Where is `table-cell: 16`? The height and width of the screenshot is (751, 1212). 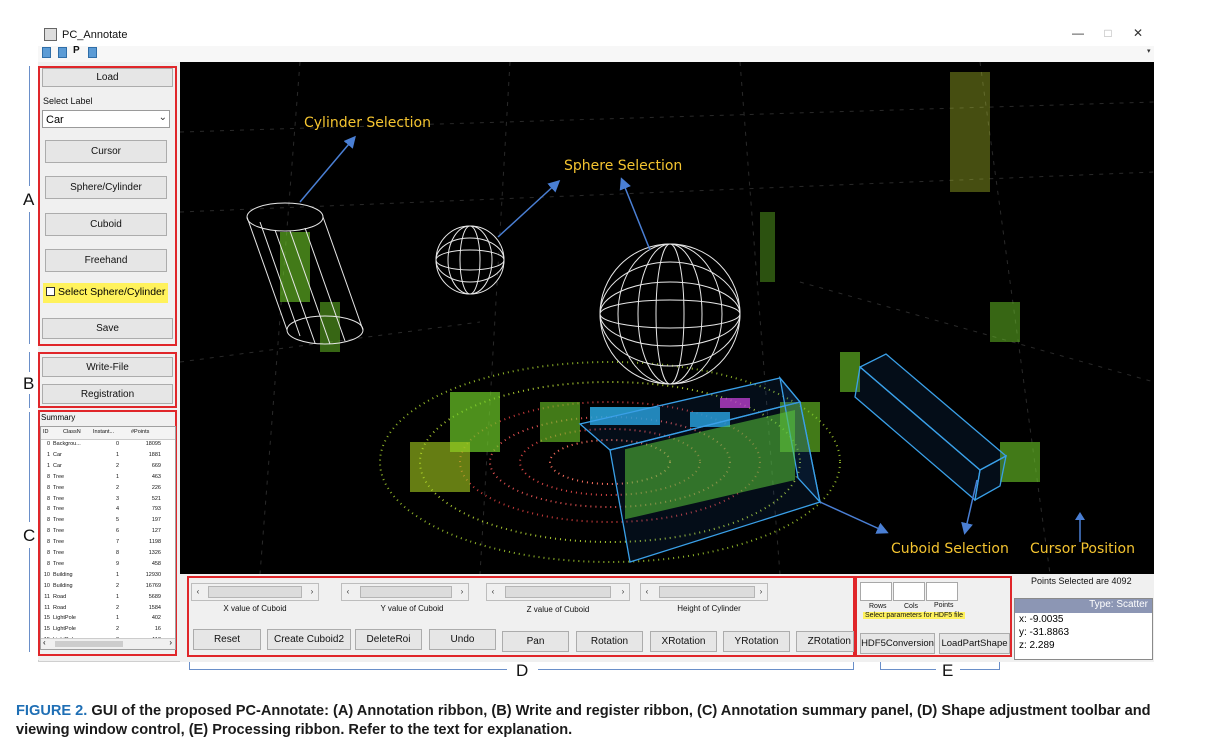
table-cell: 16 is located at coordinates (157, 629).